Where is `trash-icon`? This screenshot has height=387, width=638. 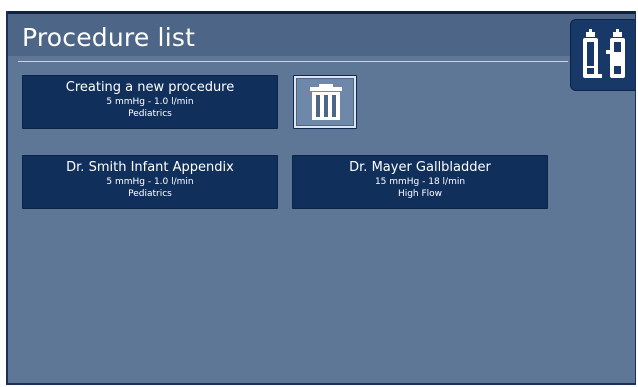 trash-icon is located at coordinates (326, 102).